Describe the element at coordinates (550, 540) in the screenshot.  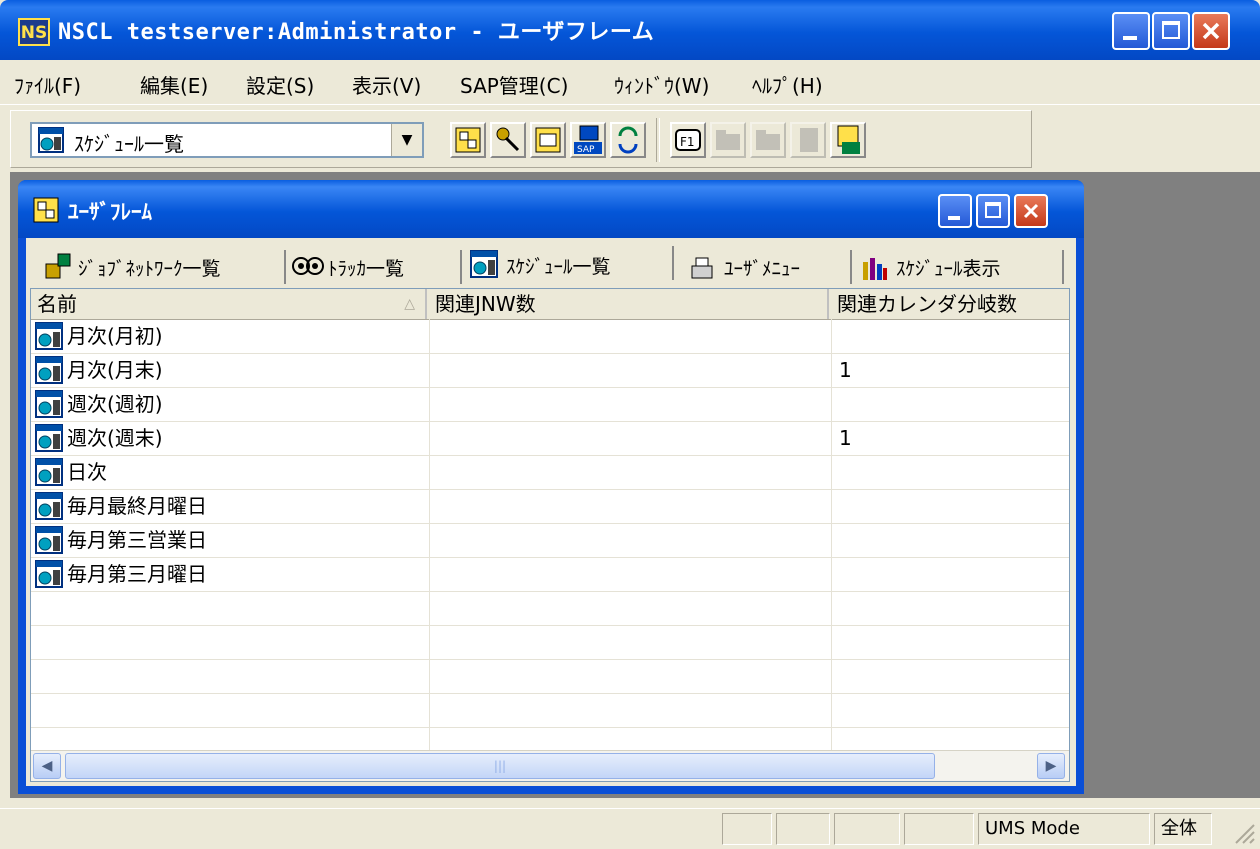
I see `table-row: 毎月第三営業日` at that location.